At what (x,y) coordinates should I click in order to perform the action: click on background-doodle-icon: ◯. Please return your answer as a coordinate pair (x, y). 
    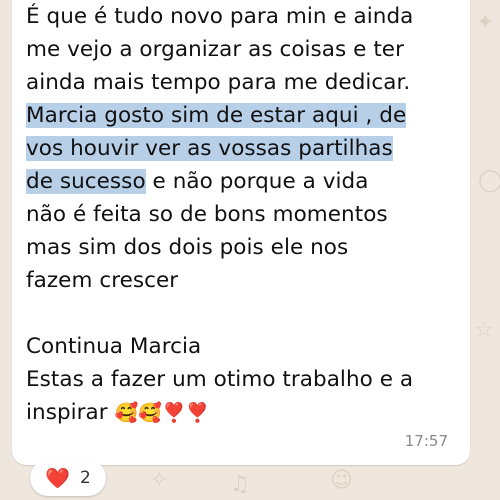
    Looking at the image, I should click on (489, 180).